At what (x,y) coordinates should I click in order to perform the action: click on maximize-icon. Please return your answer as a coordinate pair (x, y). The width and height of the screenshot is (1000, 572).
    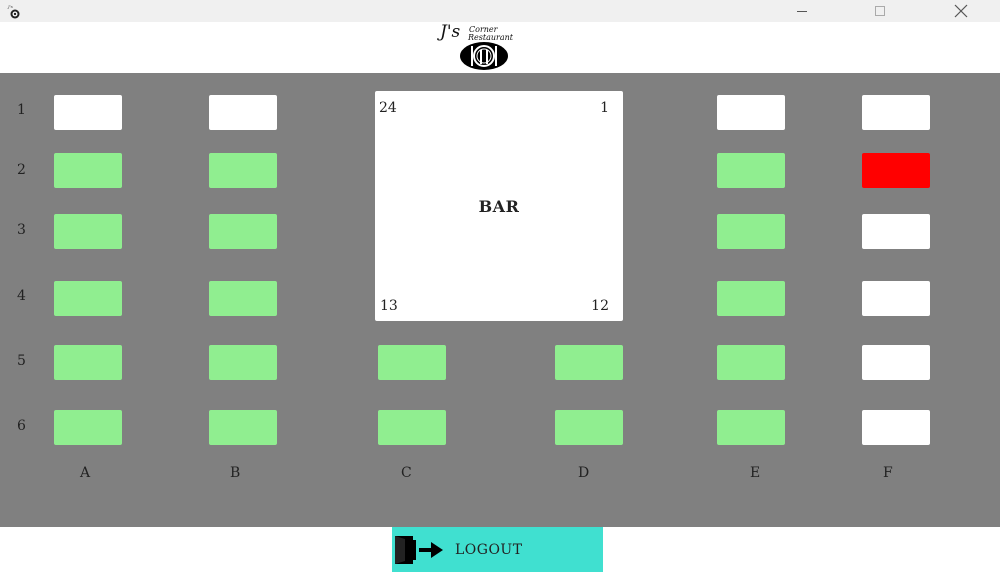
    Looking at the image, I should click on (880, 11).